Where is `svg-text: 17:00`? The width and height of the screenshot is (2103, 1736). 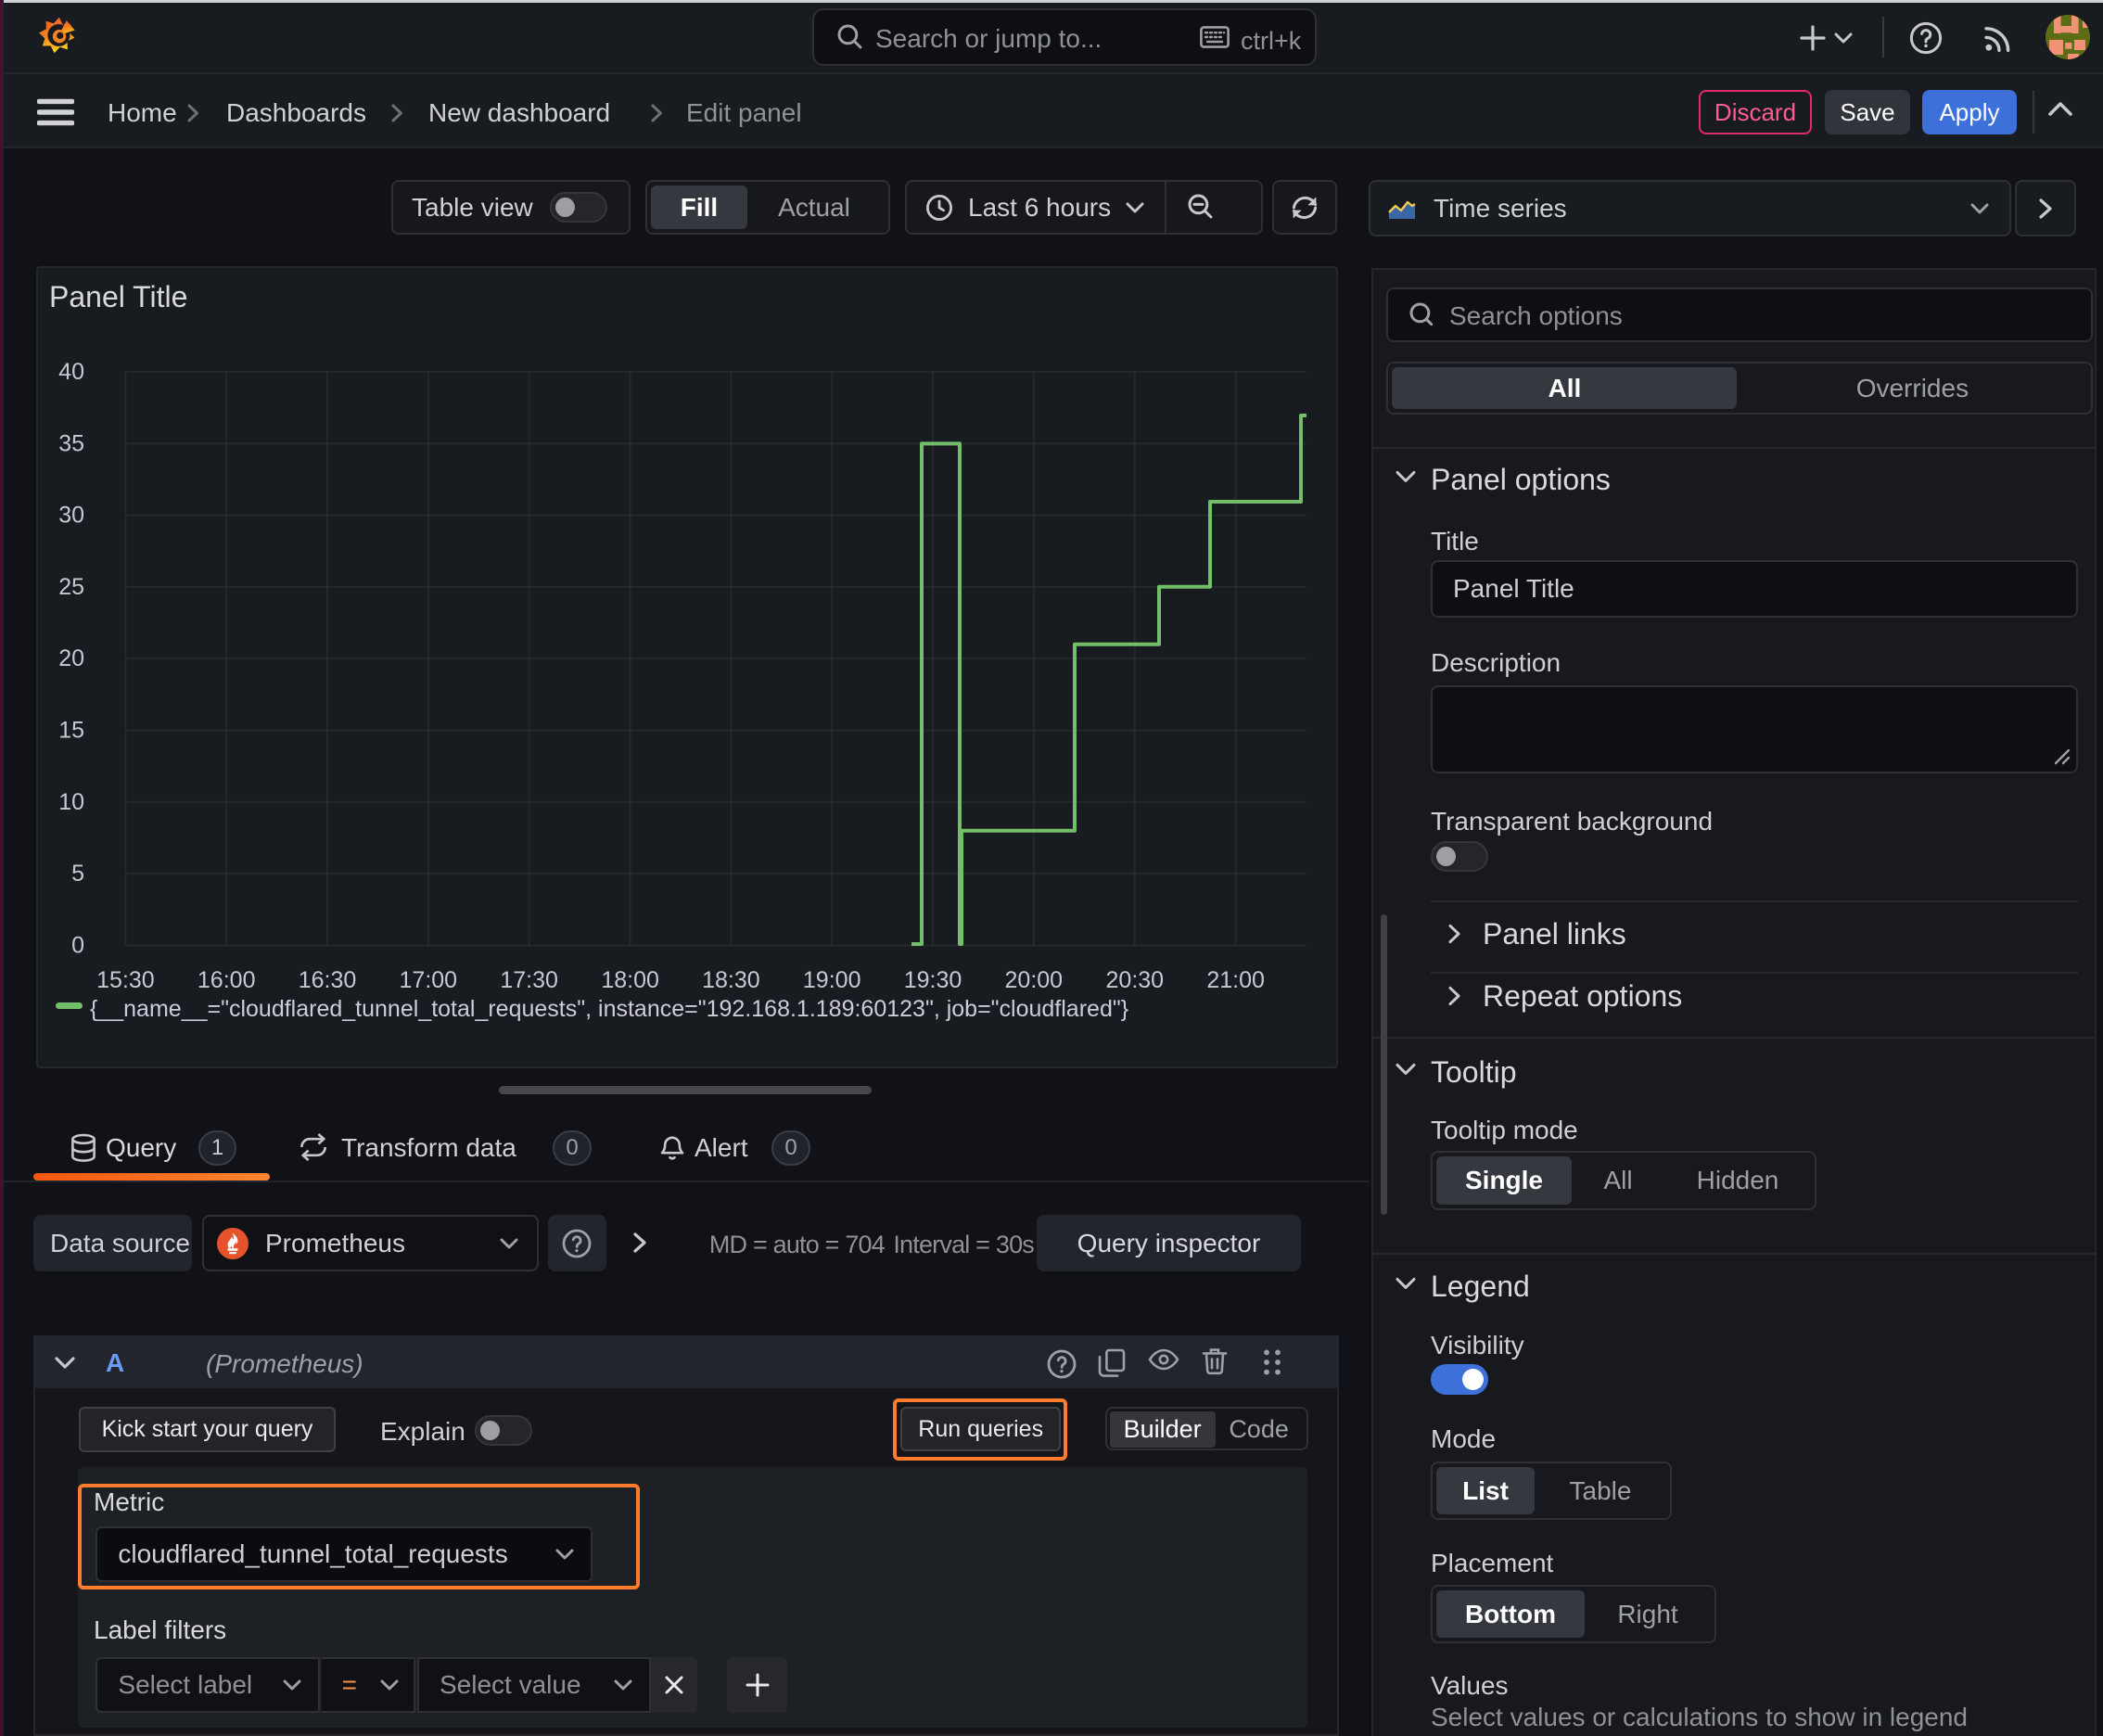 svg-text: 17:00 is located at coordinates (429, 980).